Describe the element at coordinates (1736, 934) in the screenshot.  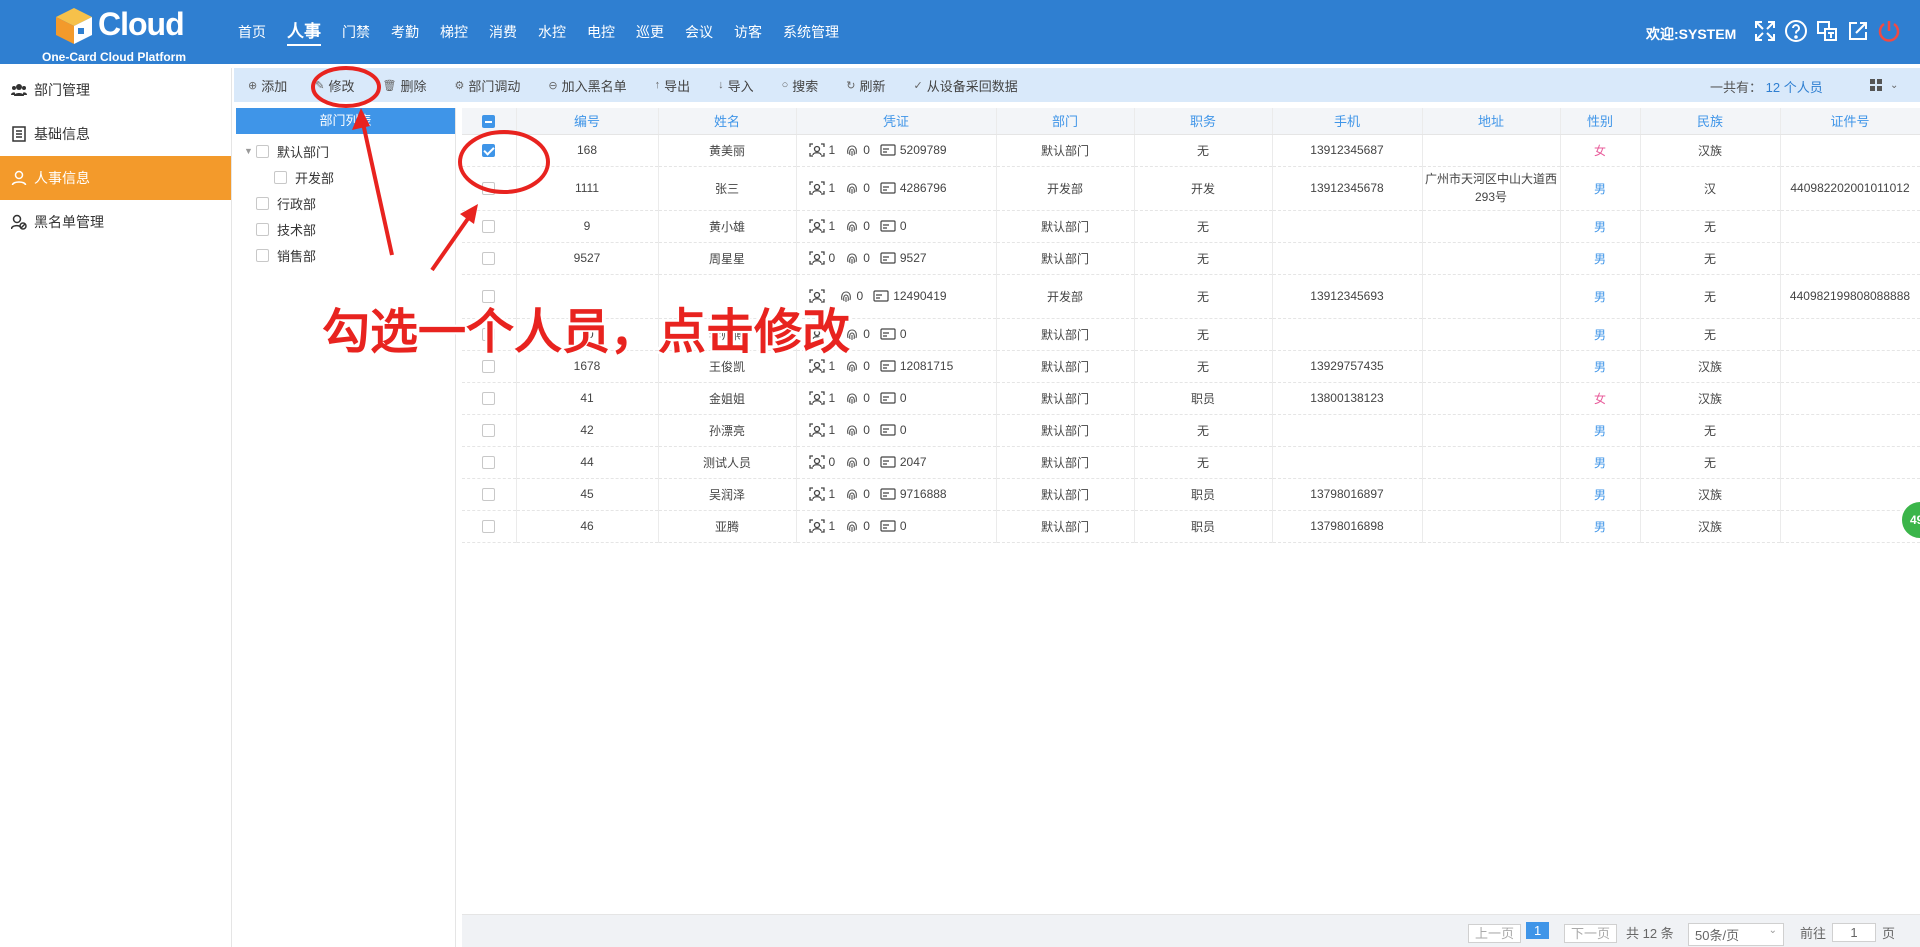
I see `page-size-select: 50条/页 ⌄` at that location.